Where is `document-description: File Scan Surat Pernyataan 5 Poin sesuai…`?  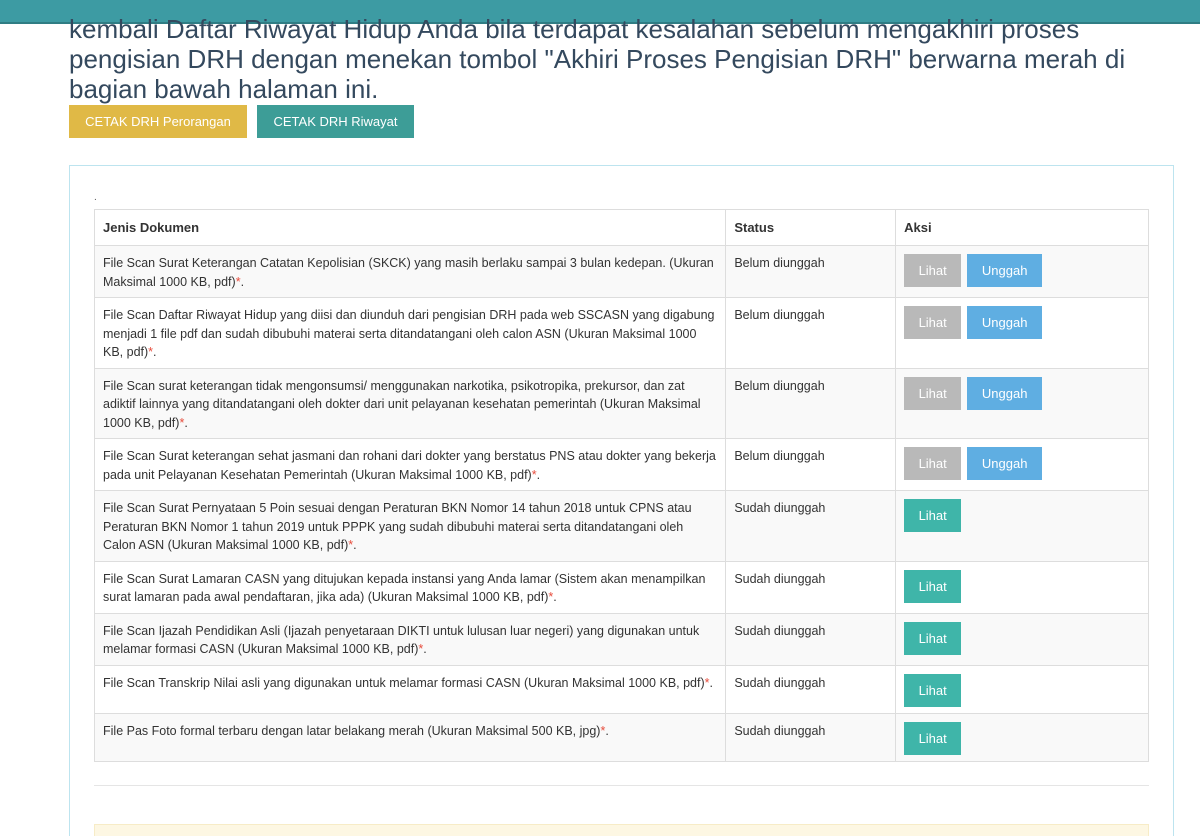 document-description: File Scan Surat Pernyataan 5 Poin sesuai… is located at coordinates (397, 526).